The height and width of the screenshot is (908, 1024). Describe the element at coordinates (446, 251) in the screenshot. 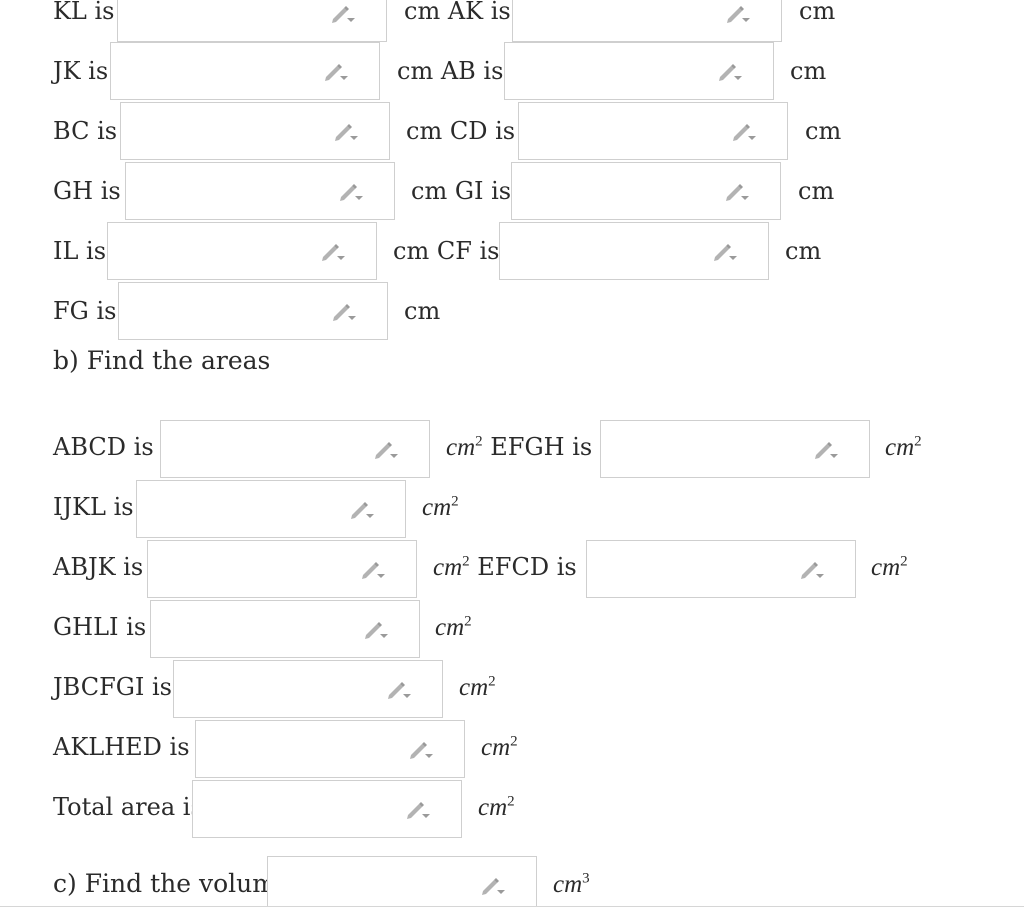

I see `il-unit-cf-label: cm CF is` at that location.